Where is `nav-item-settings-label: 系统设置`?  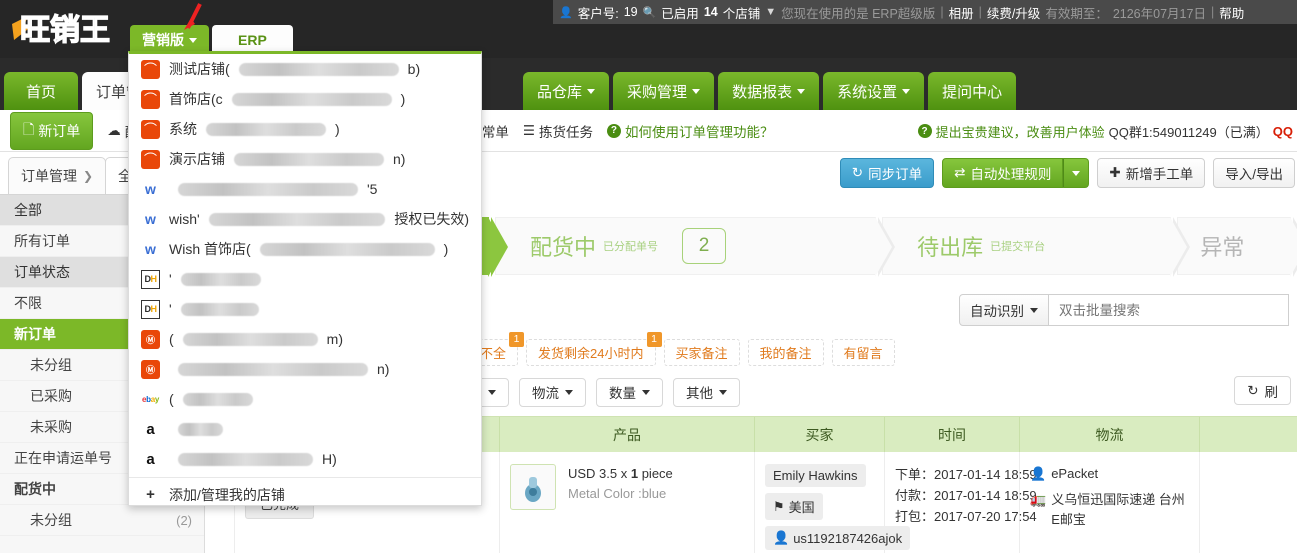 nav-item-settings-label: 系统设置 is located at coordinates (867, 92).